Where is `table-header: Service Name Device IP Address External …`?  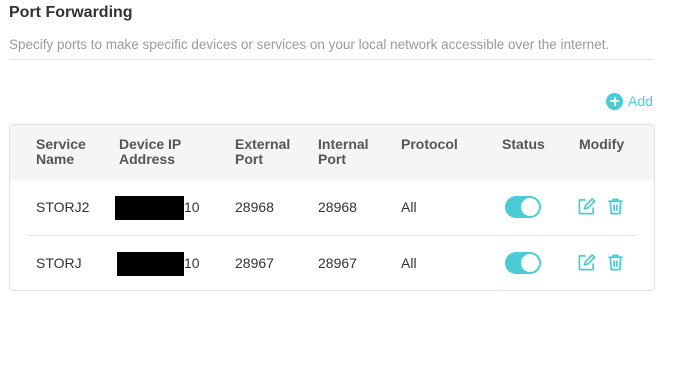 table-header: Service Name Device IP Address External … is located at coordinates (332, 152).